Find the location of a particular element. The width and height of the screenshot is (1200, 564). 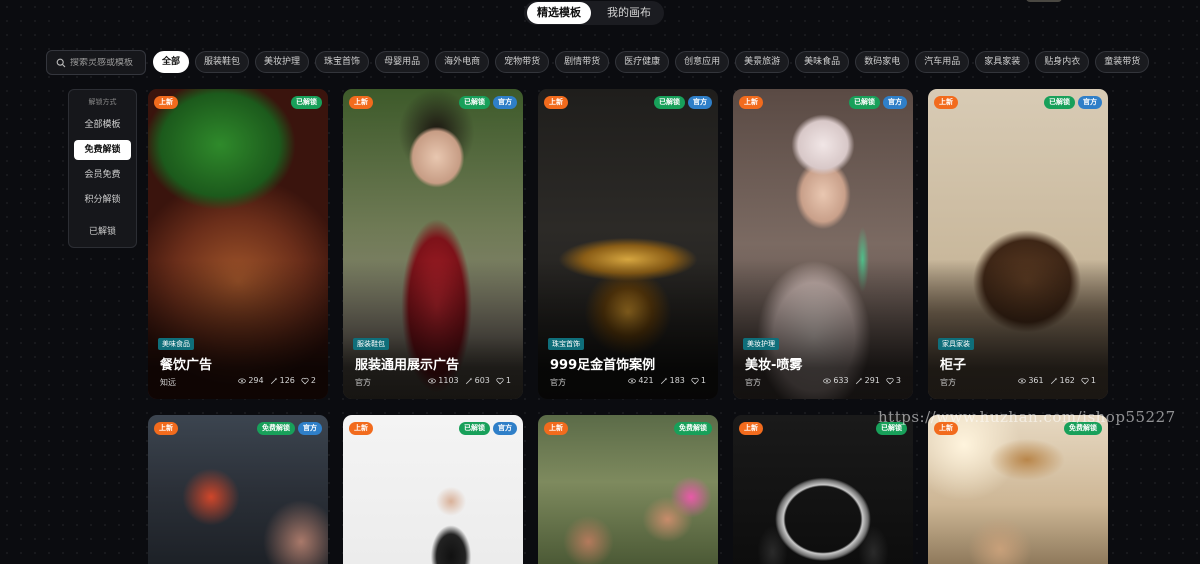

likes-count: 2 is located at coordinates (313, 380).